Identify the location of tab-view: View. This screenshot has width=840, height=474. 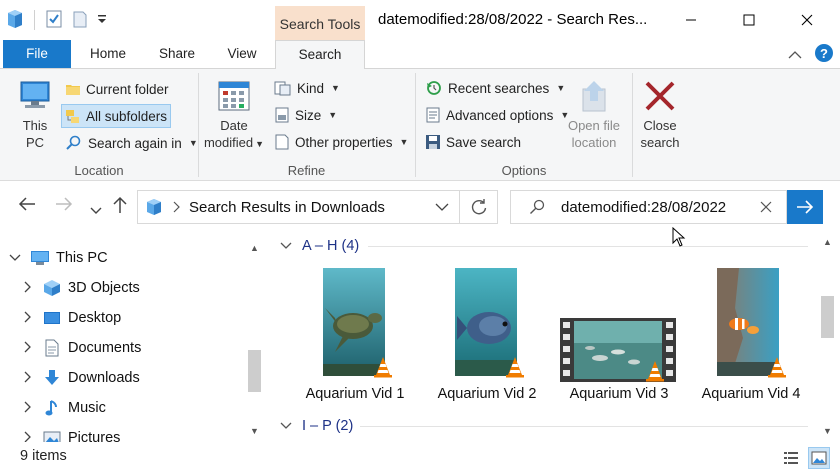
(242, 54).